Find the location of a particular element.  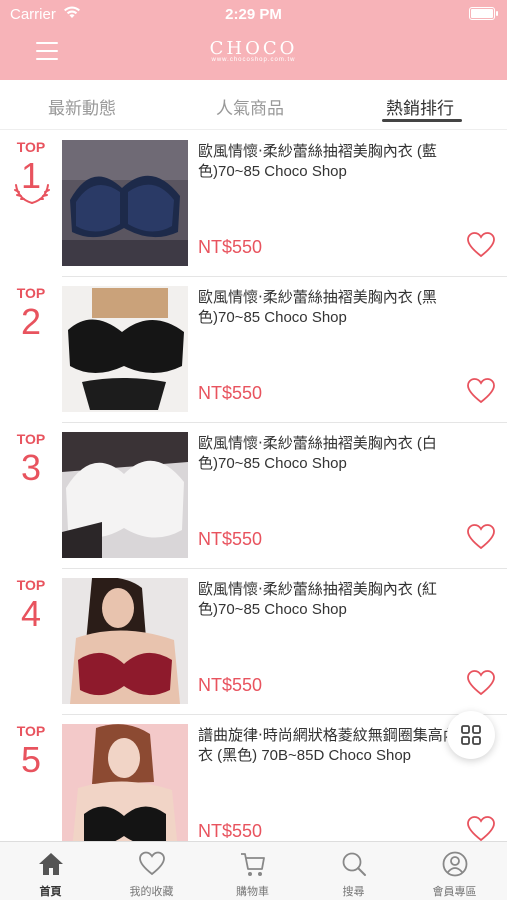

product-title: 歐風情懷‧柔紗蕾絲抽褶美胸內衣 (黑色)70~85 Choco Shop is located at coordinates (332, 308).